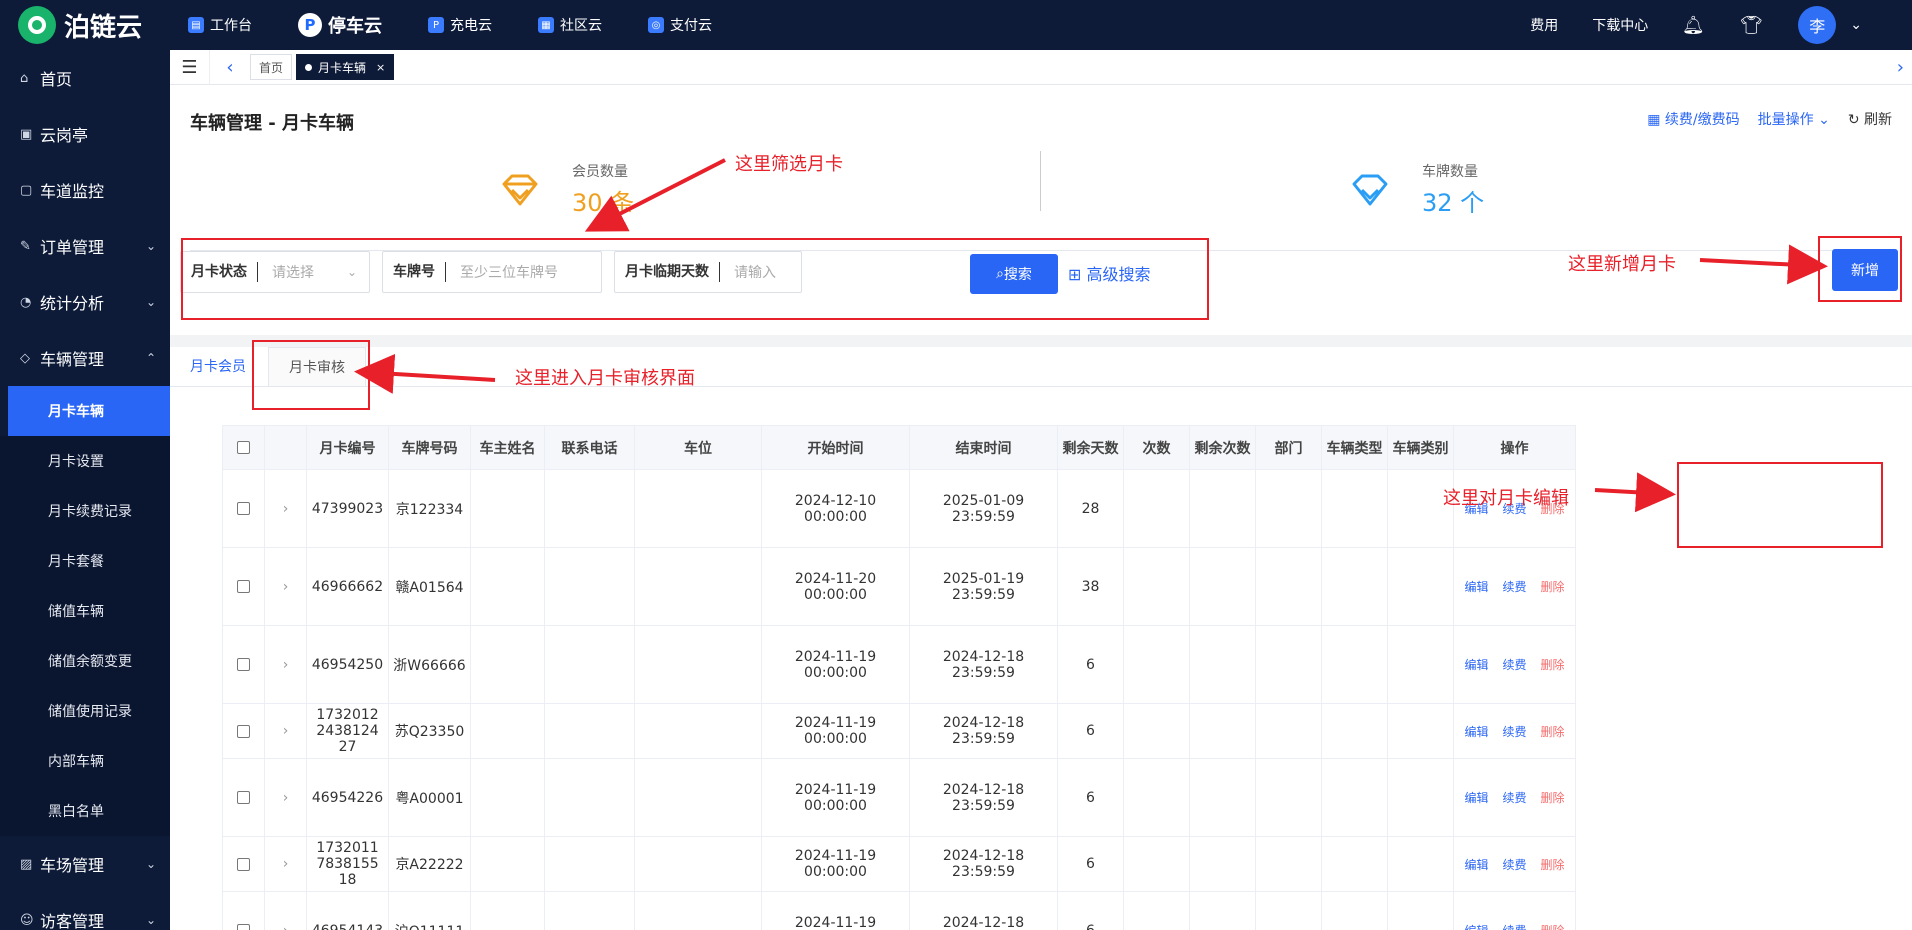 This screenshot has height=930, width=1912. Describe the element at coordinates (309, 67) in the screenshot. I see `active-dot-icon` at that location.